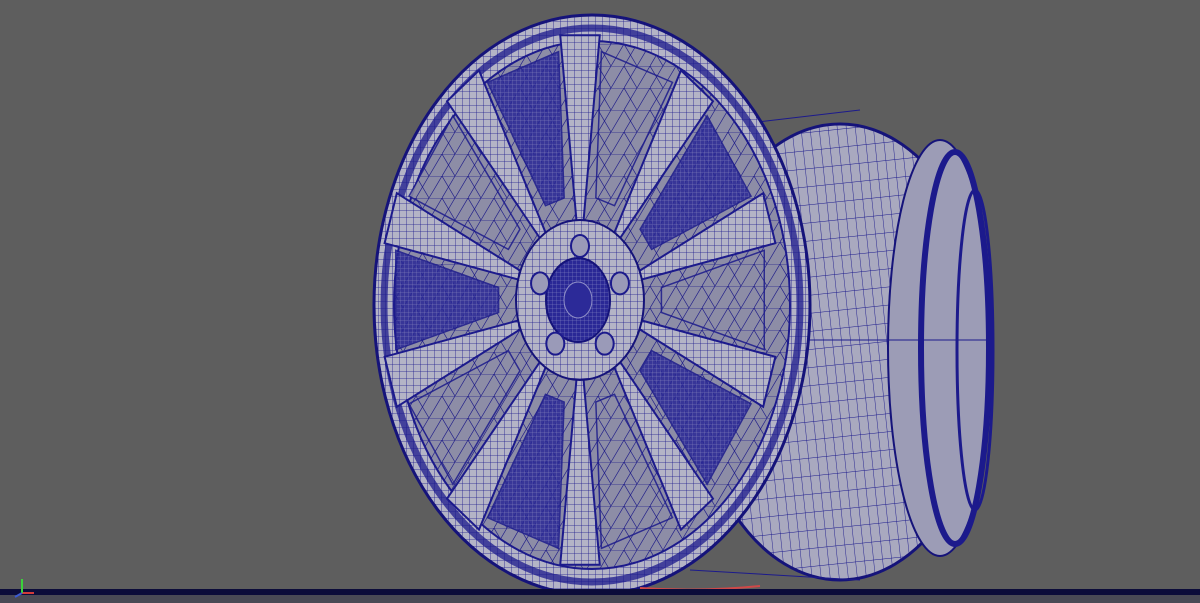  Describe the element at coordinates (18, 595) in the screenshot. I see `z-axis-line` at that location.